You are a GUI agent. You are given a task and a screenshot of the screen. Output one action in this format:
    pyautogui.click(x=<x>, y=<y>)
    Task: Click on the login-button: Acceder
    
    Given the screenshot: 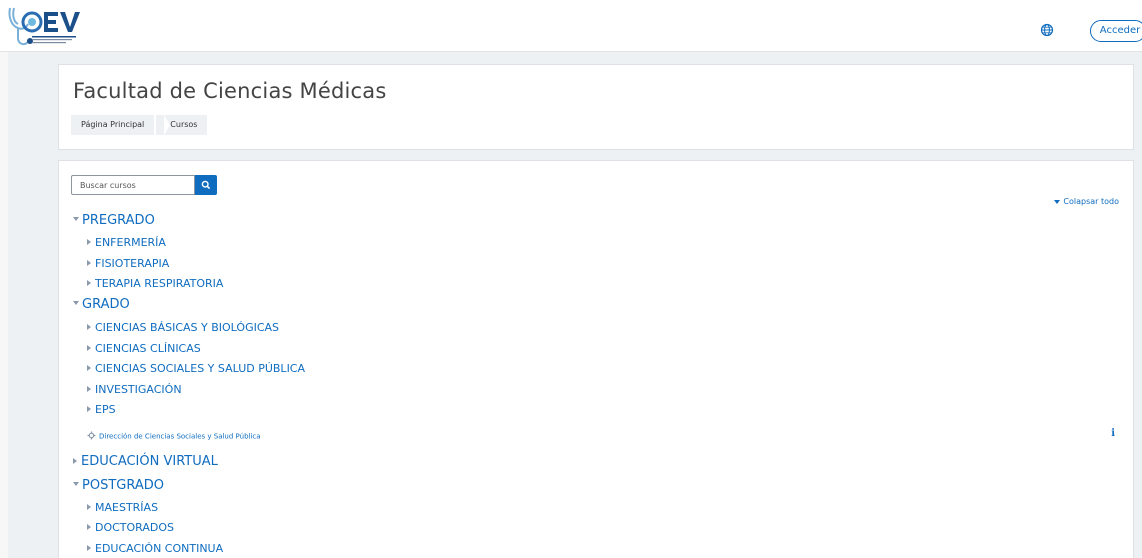 What is the action you would take?
    pyautogui.click(x=1116, y=31)
    